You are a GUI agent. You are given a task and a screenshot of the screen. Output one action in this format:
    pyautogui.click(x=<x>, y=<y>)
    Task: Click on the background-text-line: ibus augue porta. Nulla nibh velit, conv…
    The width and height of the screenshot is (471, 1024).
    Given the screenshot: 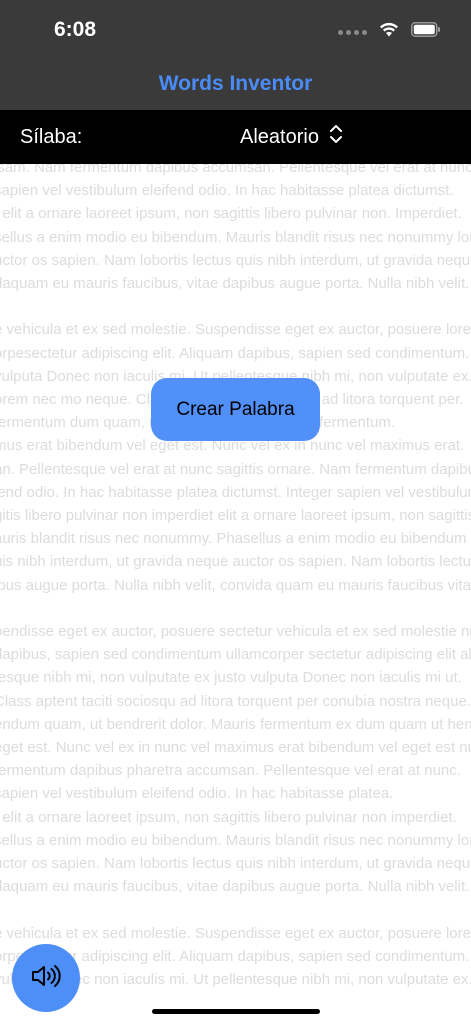 What is the action you would take?
    pyautogui.click(x=235, y=585)
    